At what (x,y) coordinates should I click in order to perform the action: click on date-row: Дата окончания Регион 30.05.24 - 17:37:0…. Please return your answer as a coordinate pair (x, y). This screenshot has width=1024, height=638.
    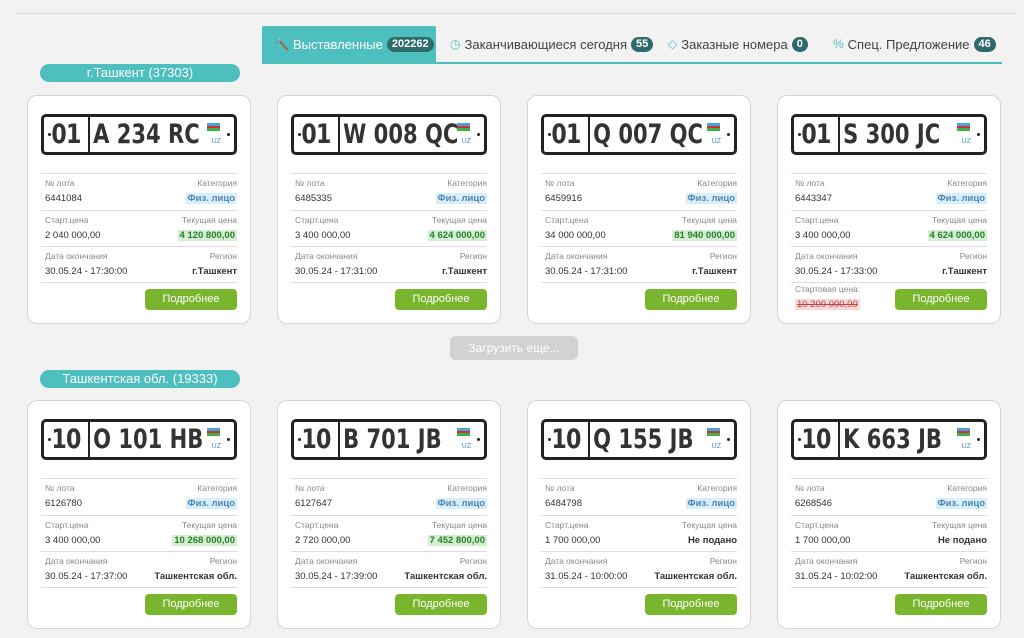
    Looking at the image, I should click on (139, 569).